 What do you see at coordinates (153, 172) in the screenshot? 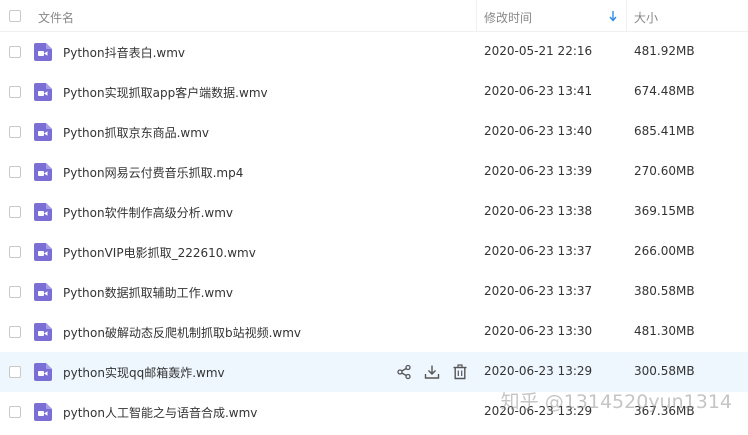
I see `file-name: Python网易云付费音乐抓取.mp4` at bounding box center [153, 172].